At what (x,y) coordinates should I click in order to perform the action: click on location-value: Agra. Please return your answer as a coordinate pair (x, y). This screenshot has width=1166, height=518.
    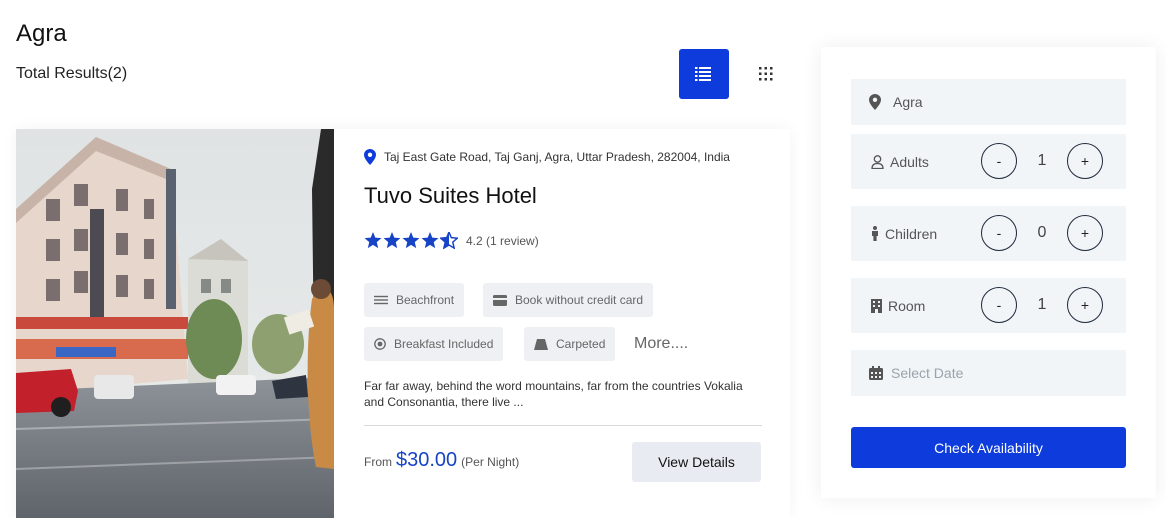
    Looking at the image, I should click on (908, 102).